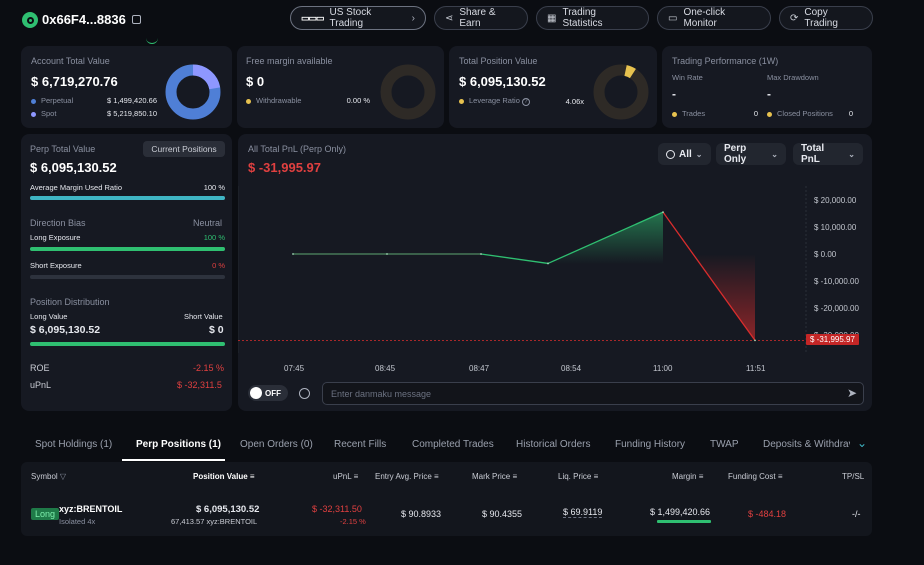  Describe the element at coordinates (94, 100) in the screenshot. I see `perpetual-row: Perpetual $ 1,499,420.66` at that location.